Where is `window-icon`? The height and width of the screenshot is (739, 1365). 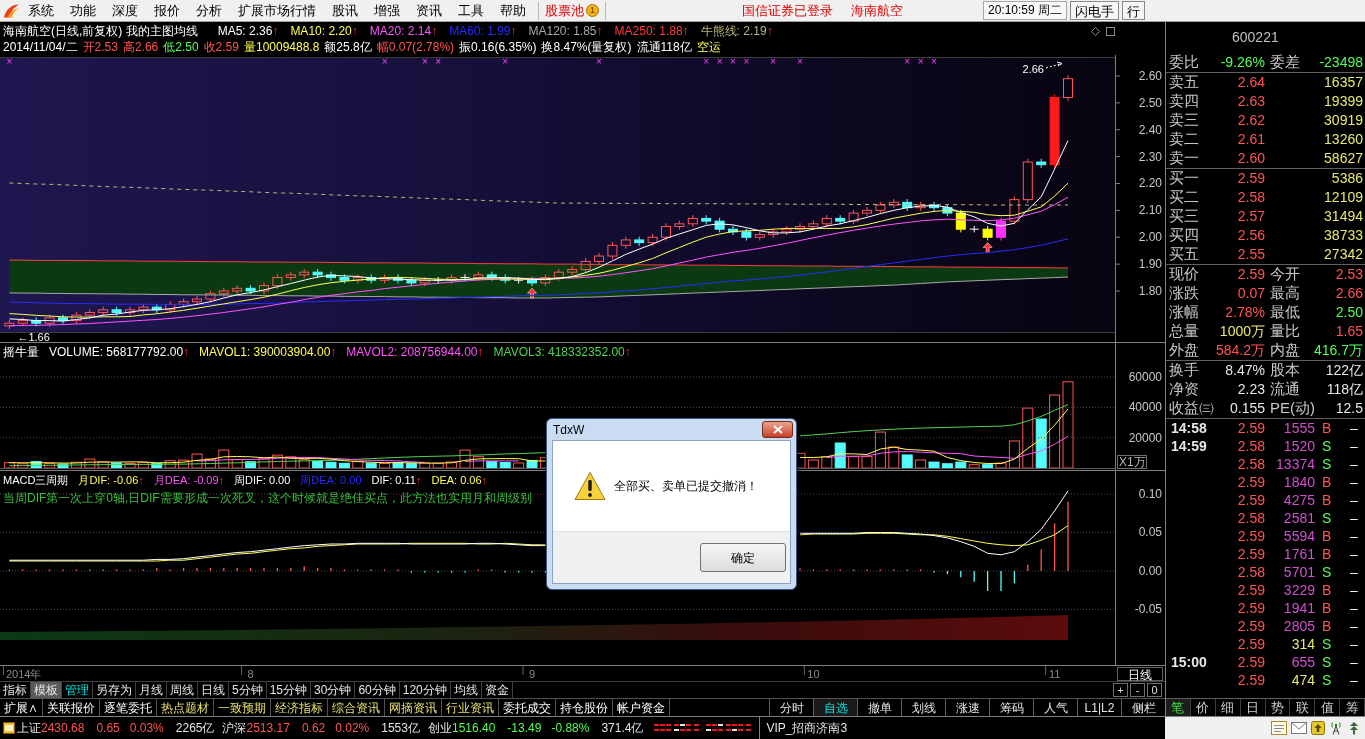 window-icon is located at coordinates (9, 728).